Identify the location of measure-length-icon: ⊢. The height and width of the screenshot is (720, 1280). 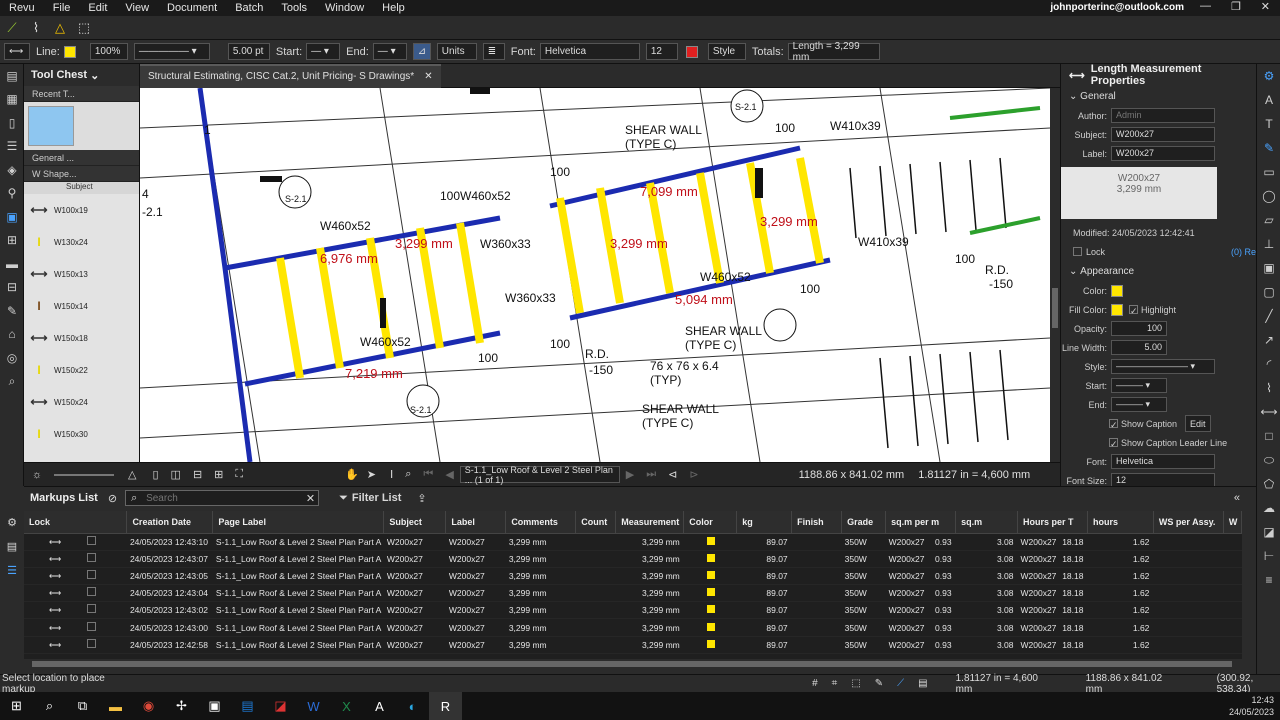
(1268, 556).